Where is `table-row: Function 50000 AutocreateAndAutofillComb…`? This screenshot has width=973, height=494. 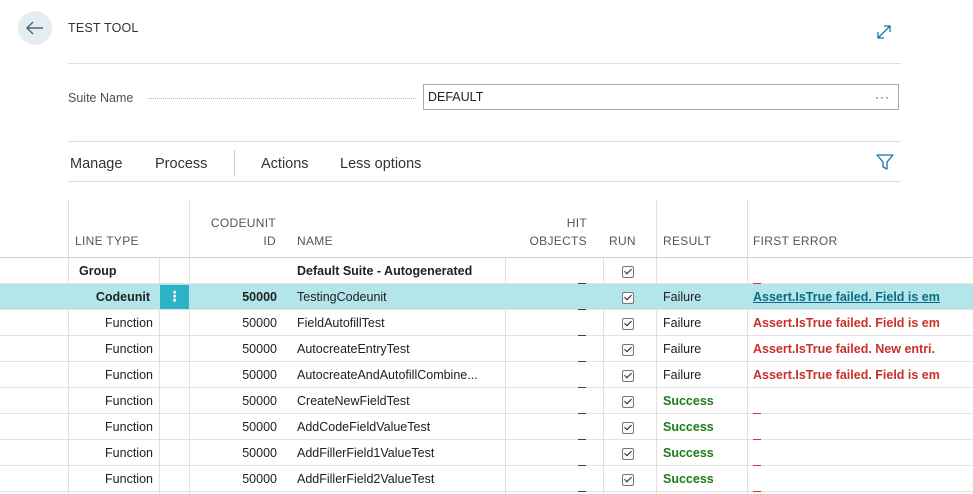 table-row: Function 50000 AutocreateAndAutofillComb… is located at coordinates (486, 375).